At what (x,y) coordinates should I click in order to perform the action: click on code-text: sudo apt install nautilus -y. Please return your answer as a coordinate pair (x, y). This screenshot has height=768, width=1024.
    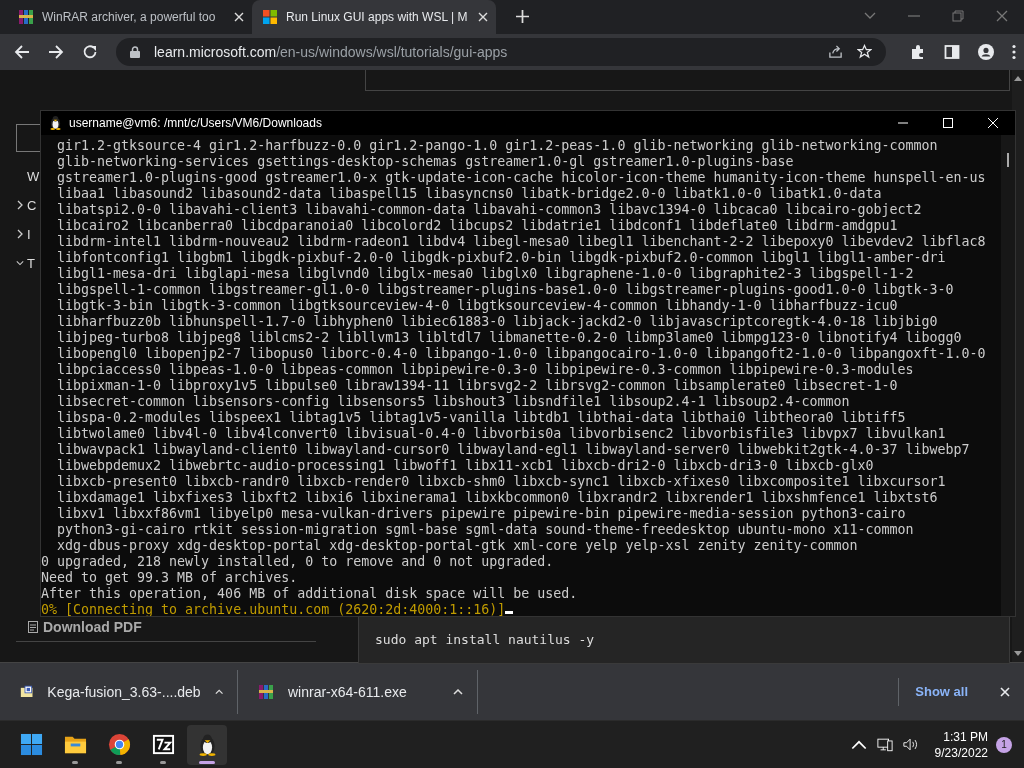
    Looking at the image, I should click on (485, 639).